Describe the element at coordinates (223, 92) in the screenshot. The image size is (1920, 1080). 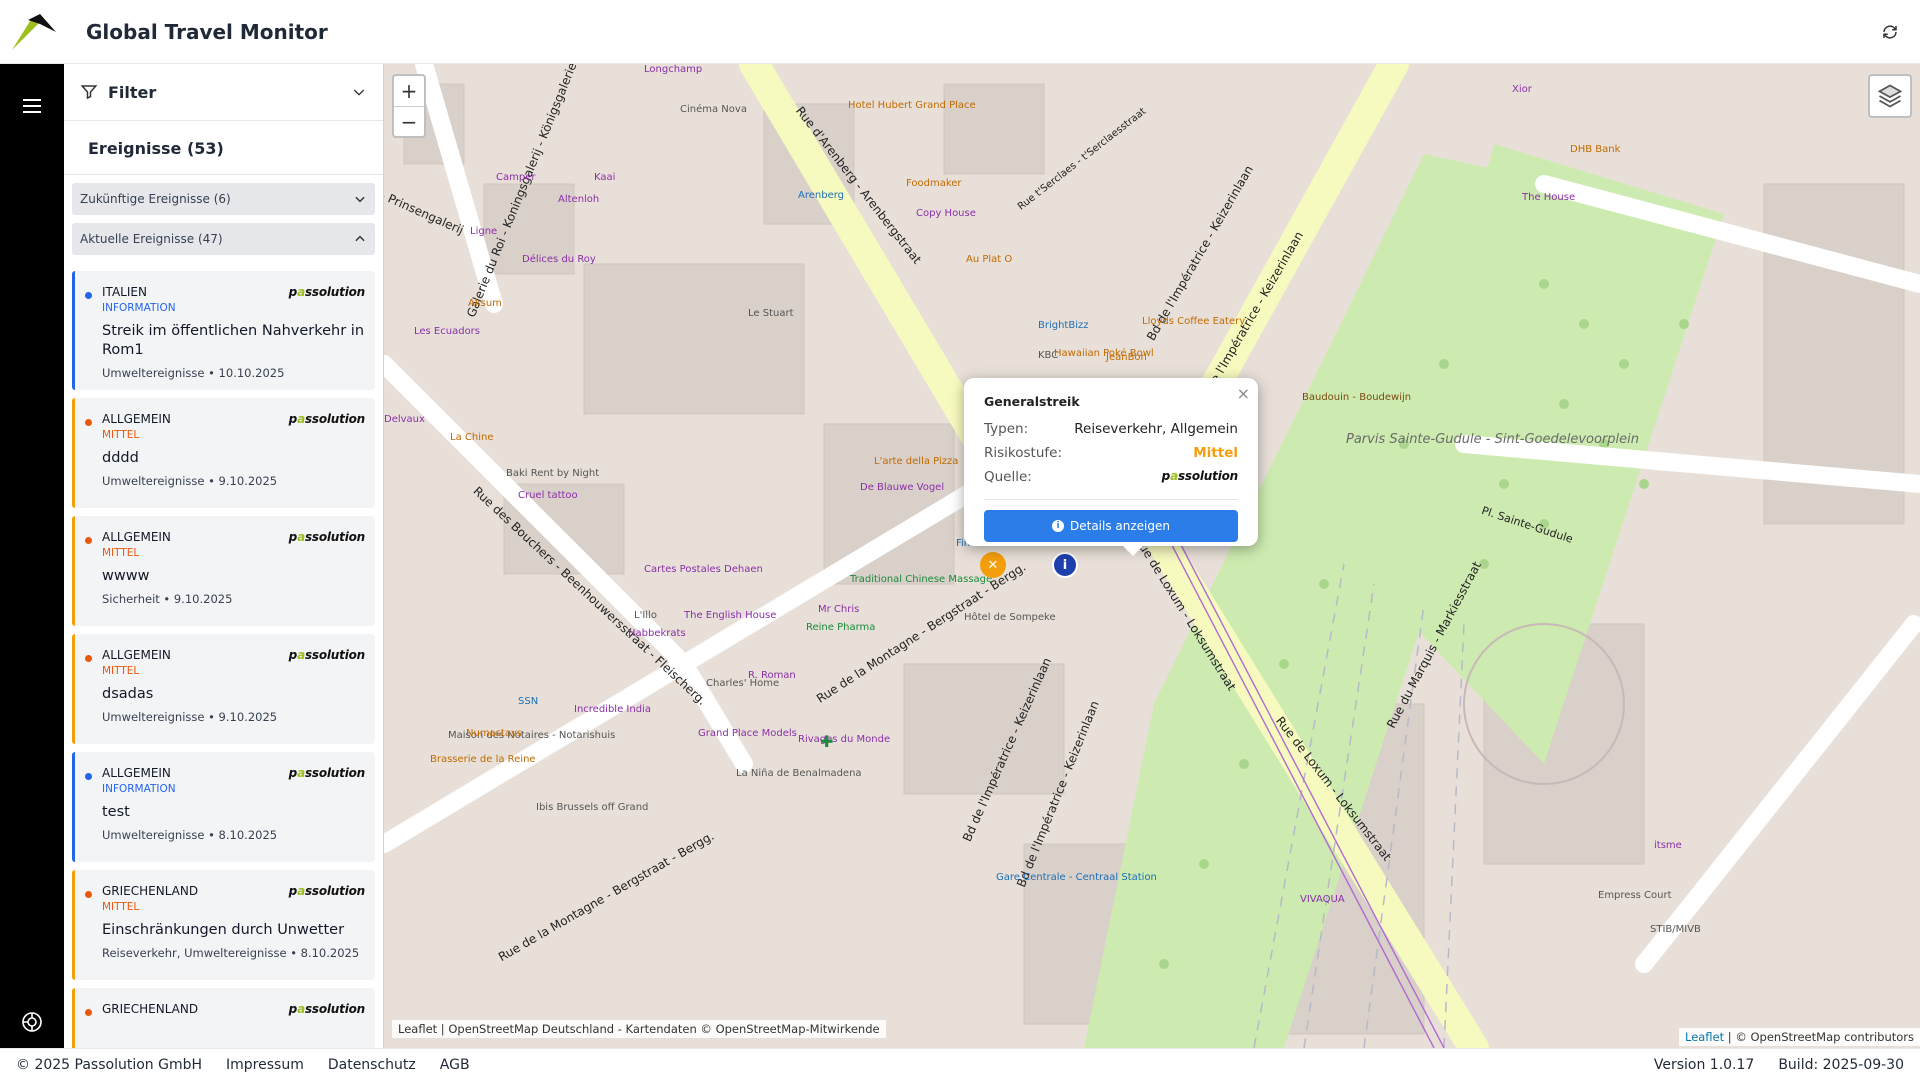
I see `filter-toggle: Filter` at that location.